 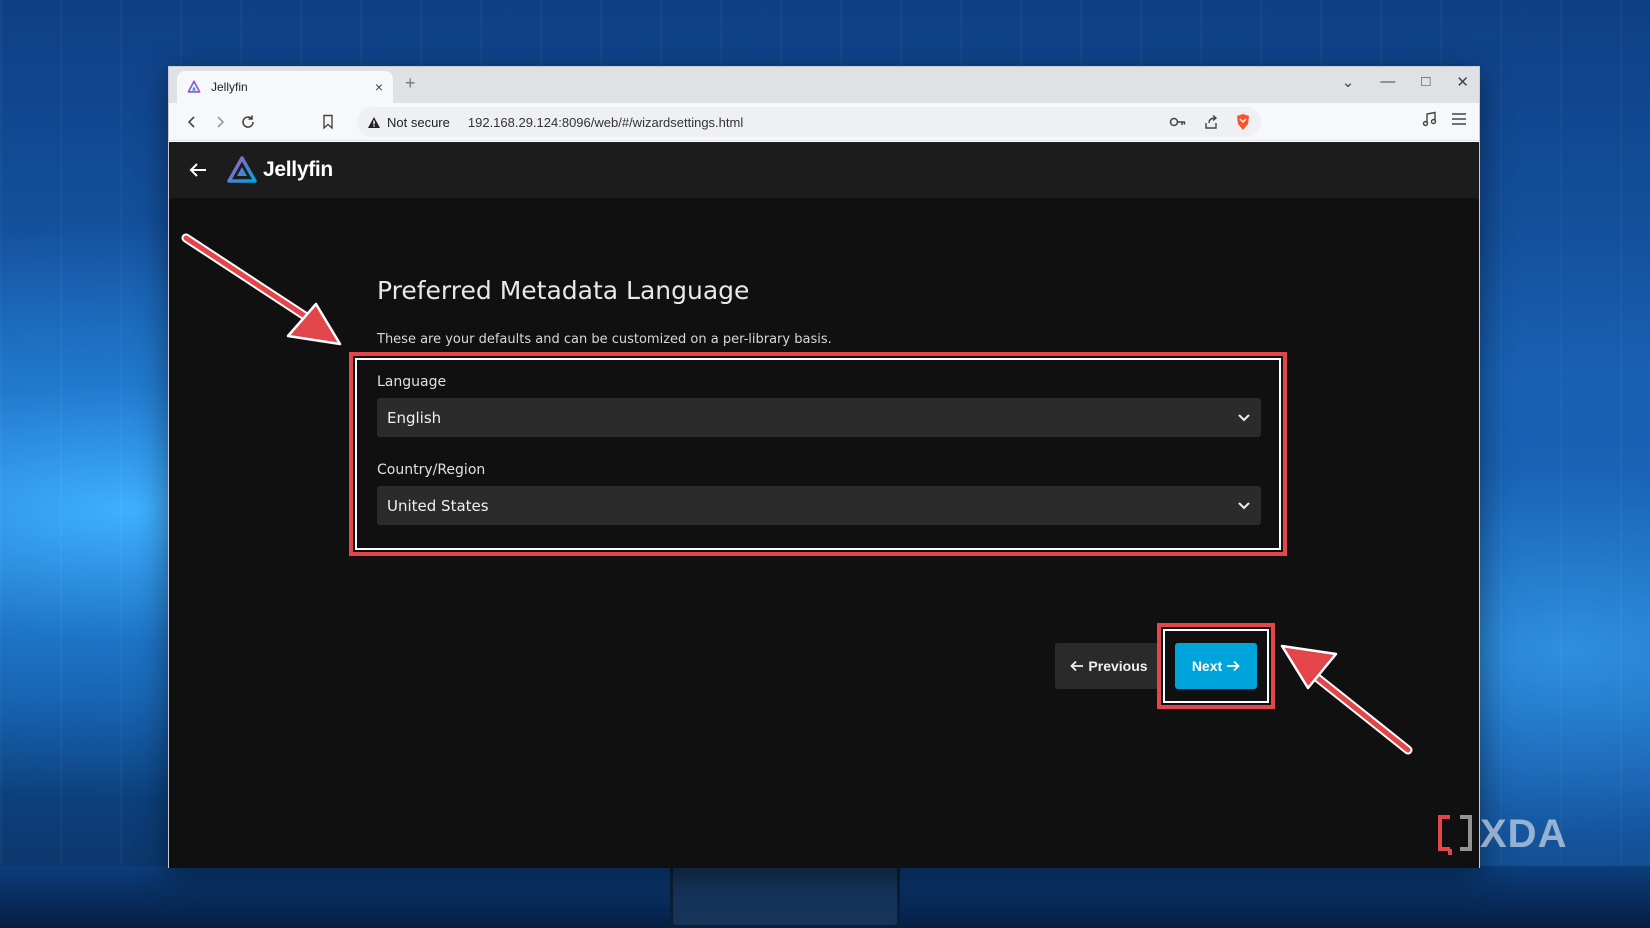 What do you see at coordinates (1387, 82) in the screenshot?
I see `minimize-button: —` at bounding box center [1387, 82].